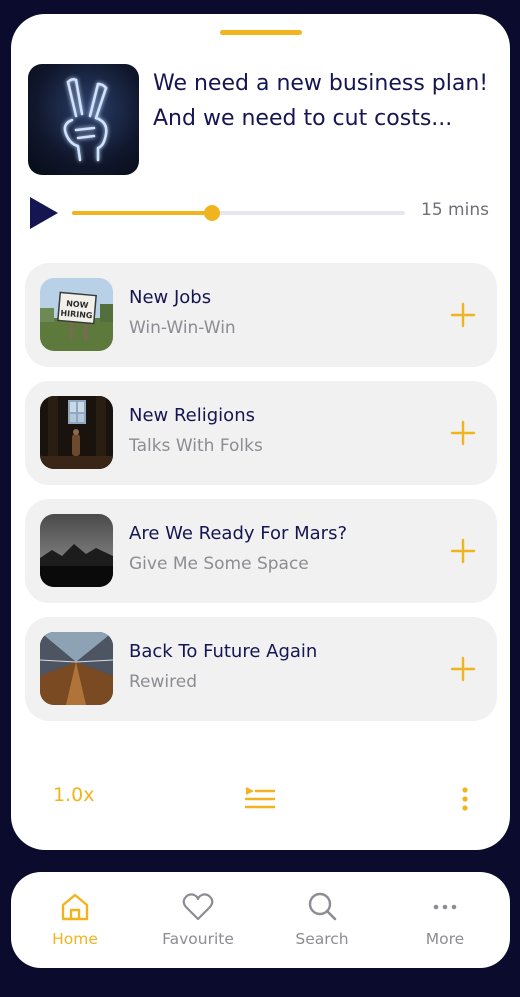 The height and width of the screenshot is (997, 520). Describe the element at coordinates (455, 210) in the screenshot. I see `duration-label: 15 mins` at that location.